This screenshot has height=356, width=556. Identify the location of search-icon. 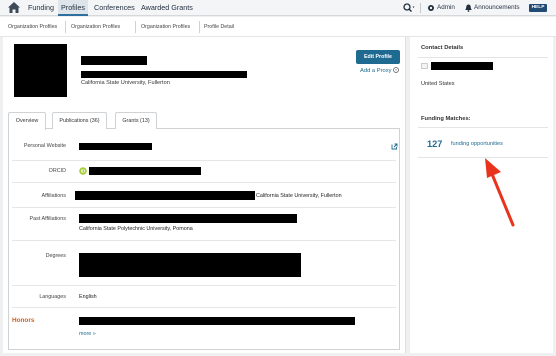
(409, 8).